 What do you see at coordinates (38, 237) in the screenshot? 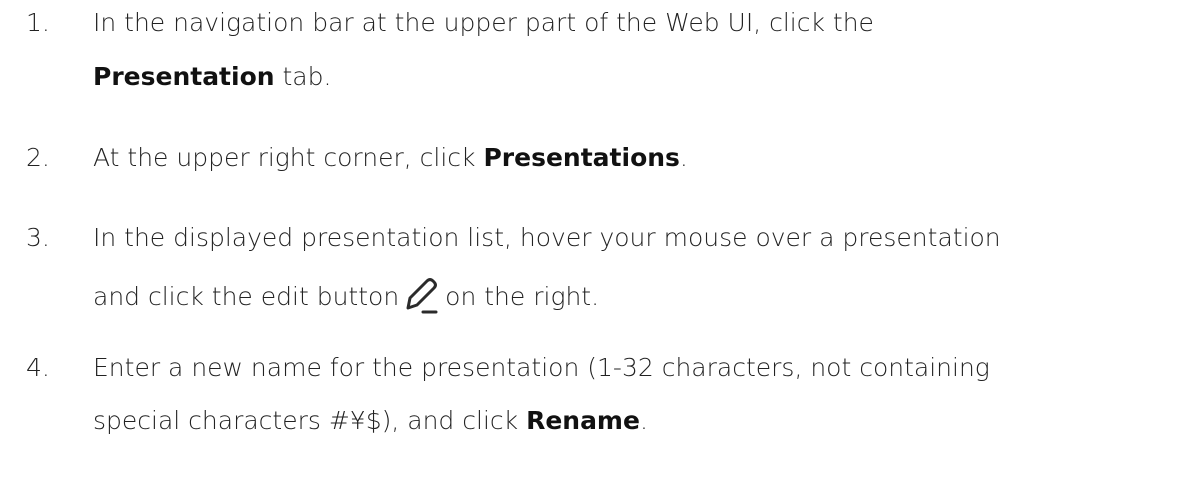
I see `step-number: 3.` at bounding box center [38, 237].